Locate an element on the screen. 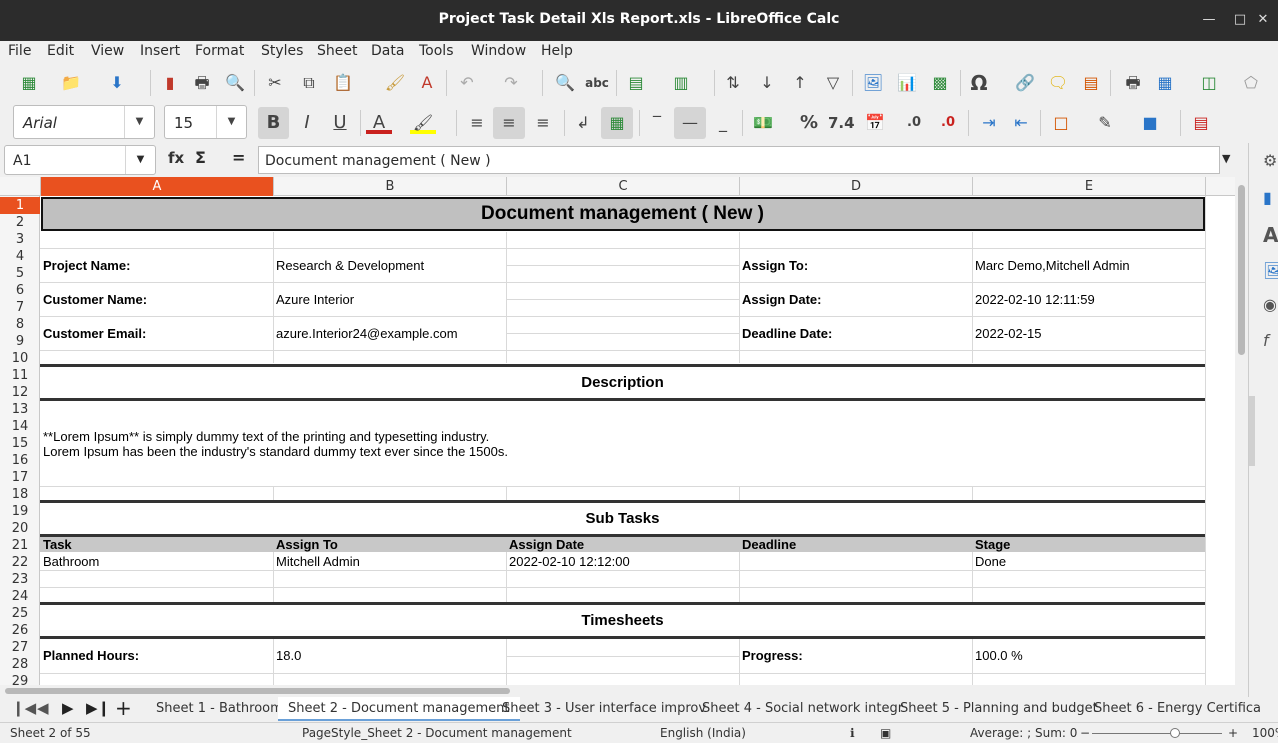 Image resolution: width=1278 pixels, height=743 pixels. open-folder-icon: 📁 is located at coordinates (71, 83).